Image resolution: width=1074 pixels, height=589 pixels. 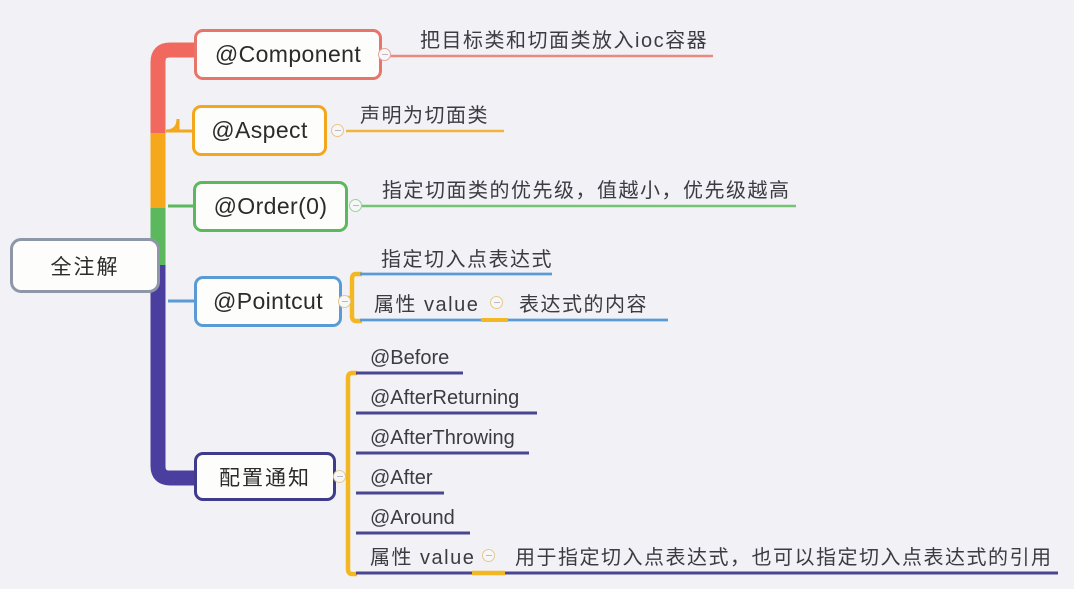 I want to click on node-aspect: @Aspect, so click(x=259, y=130).